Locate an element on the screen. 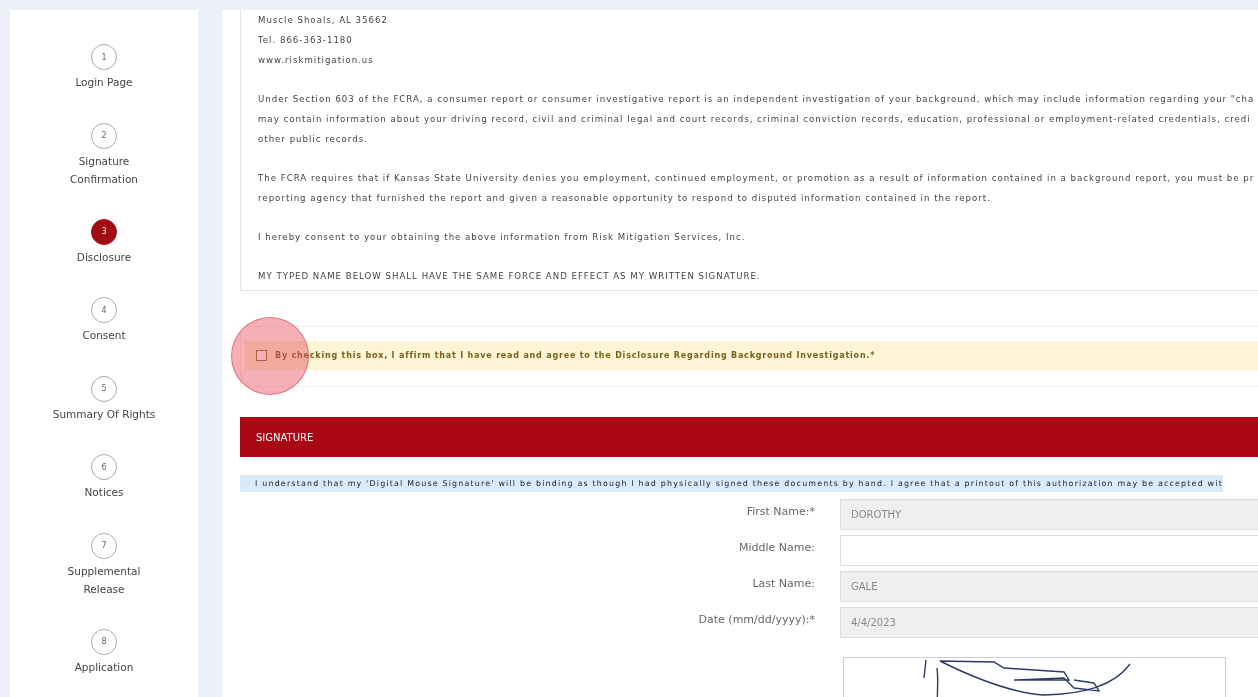  step-item: 1 Login Page is located at coordinates (104, 83).